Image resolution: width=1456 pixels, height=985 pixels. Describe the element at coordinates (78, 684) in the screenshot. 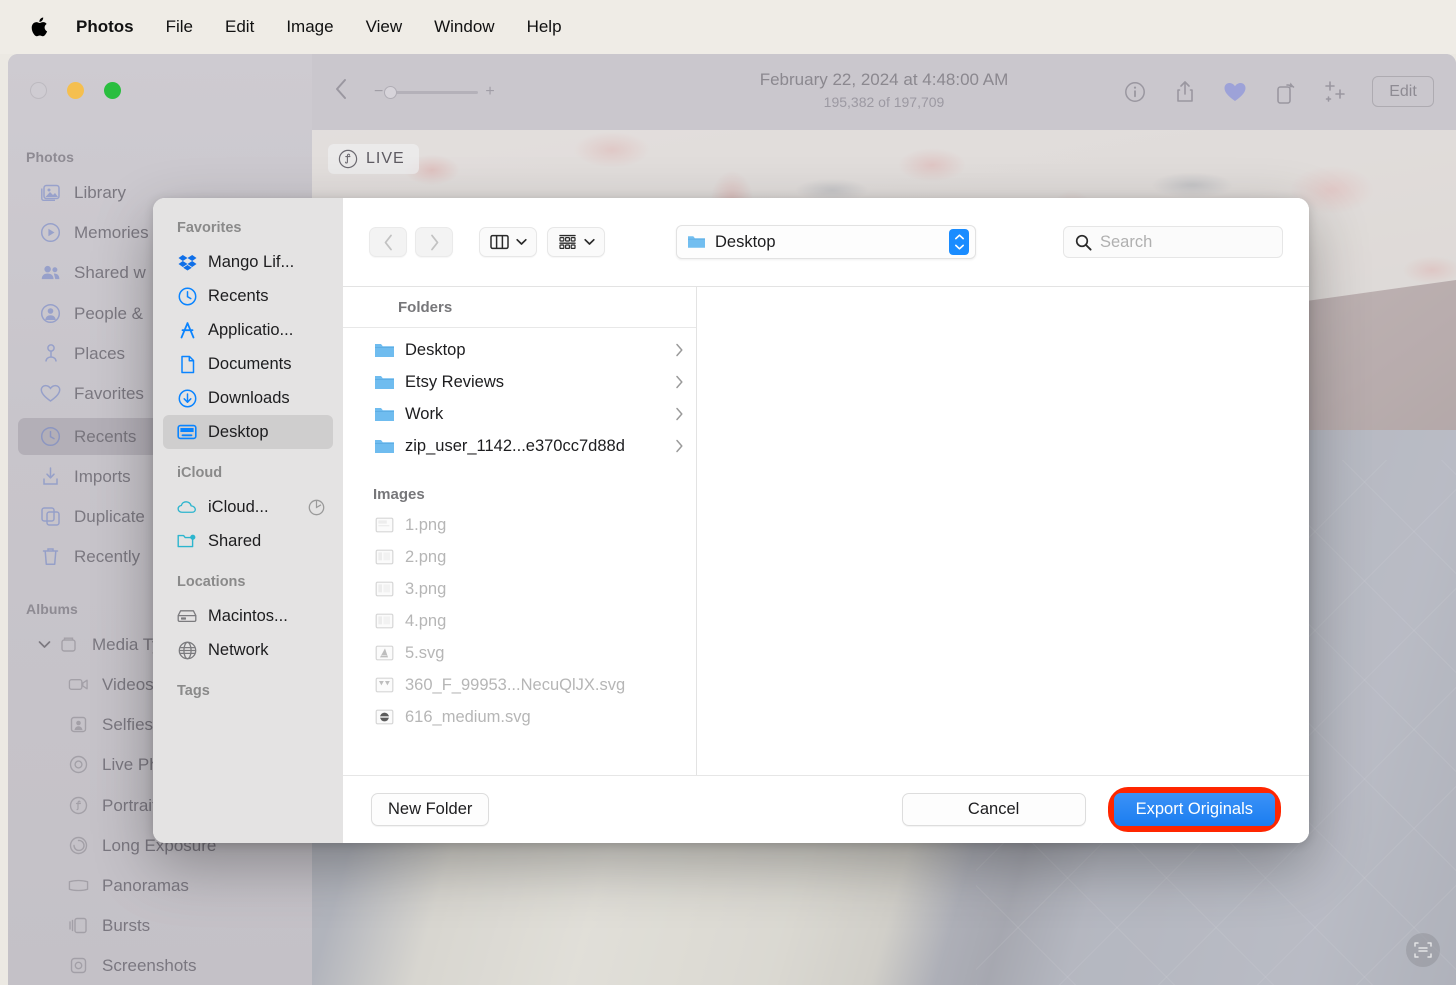

I see `video-camera-icon` at that location.